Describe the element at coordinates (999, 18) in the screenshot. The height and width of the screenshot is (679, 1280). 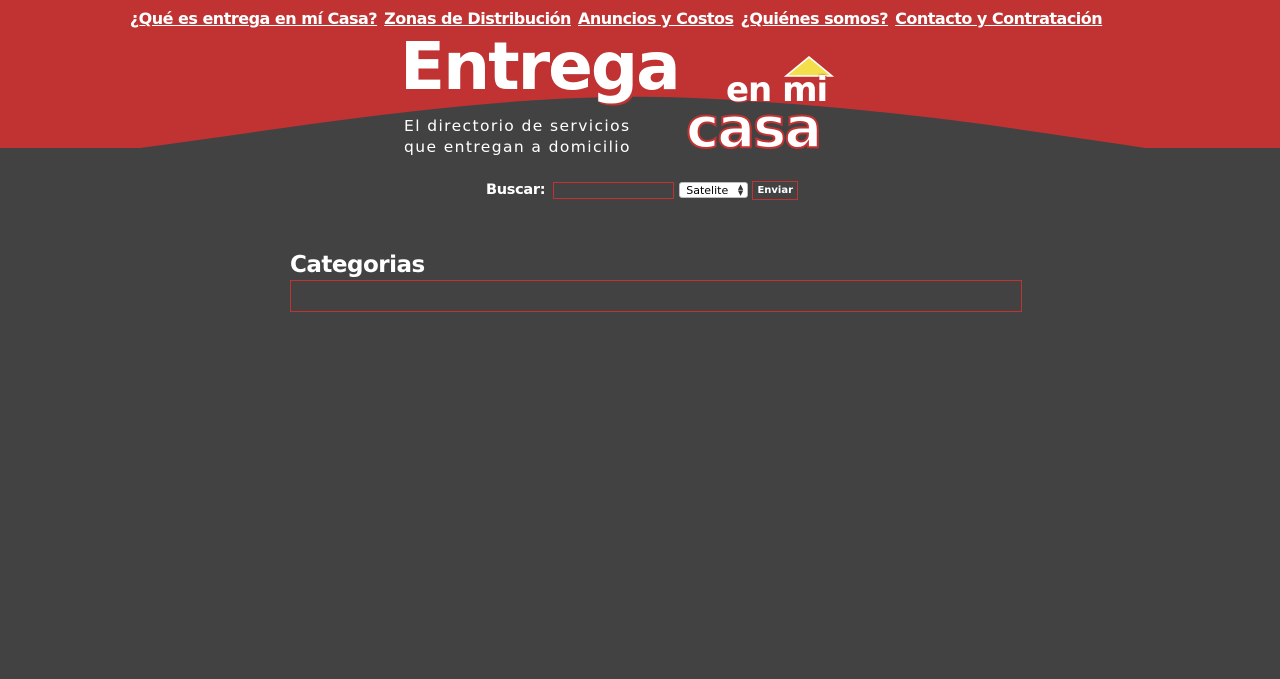
I see `nav-link-contacto: Contacto y Contratación` at that location.